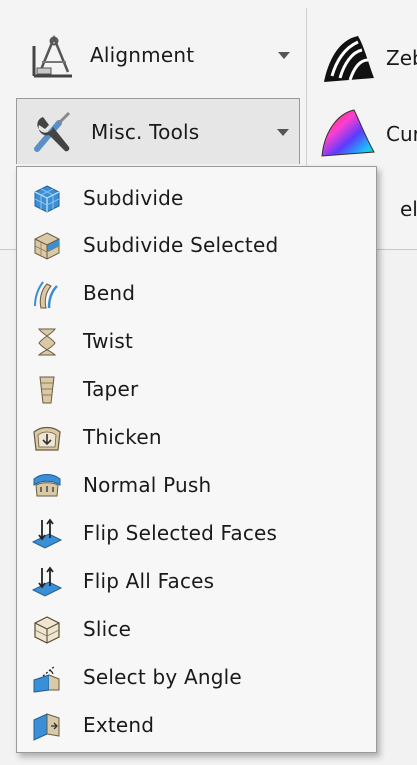  Describe the element at coordinates (145, 132) in the screenshot. I see `misc-tools-label: Misc. Tools` at that location.